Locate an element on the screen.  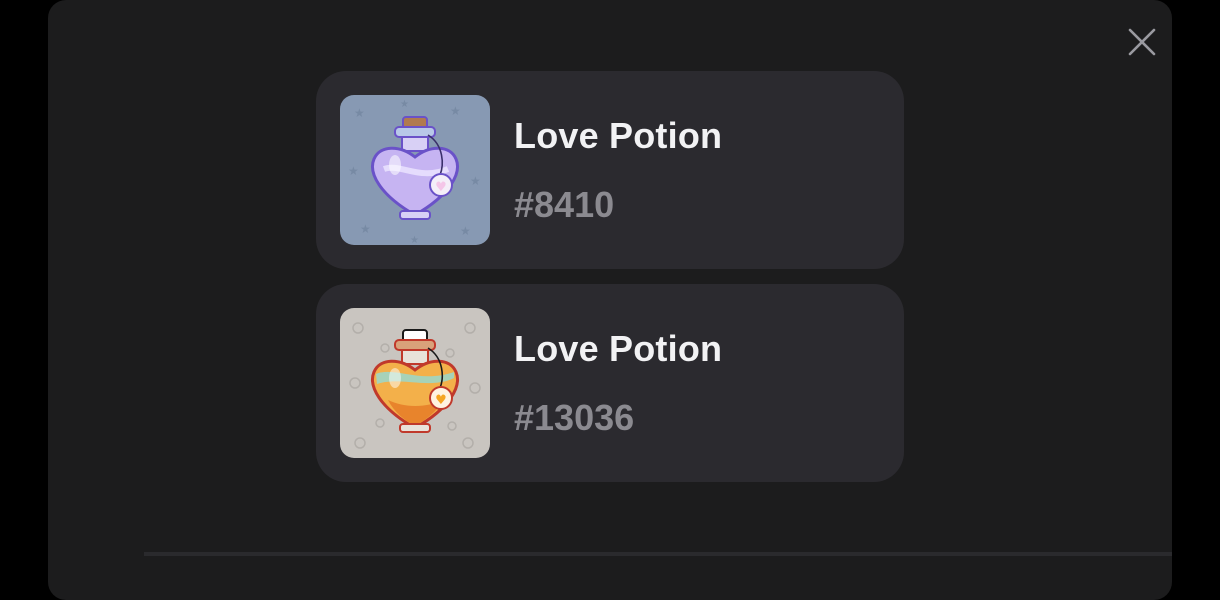
nft-number: #8410 is located at coordinates (564, 204).